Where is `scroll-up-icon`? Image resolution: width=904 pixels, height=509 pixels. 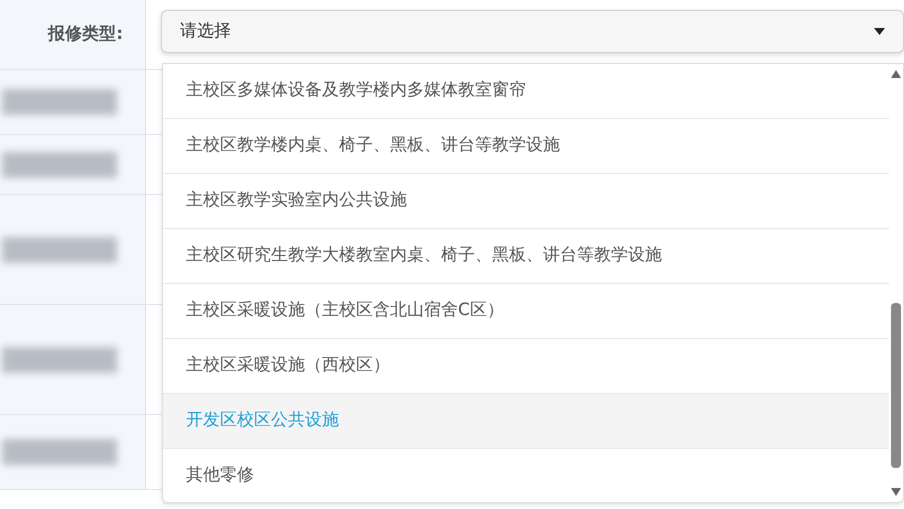 scroll-up-icon is located at coordinates (896, 74).